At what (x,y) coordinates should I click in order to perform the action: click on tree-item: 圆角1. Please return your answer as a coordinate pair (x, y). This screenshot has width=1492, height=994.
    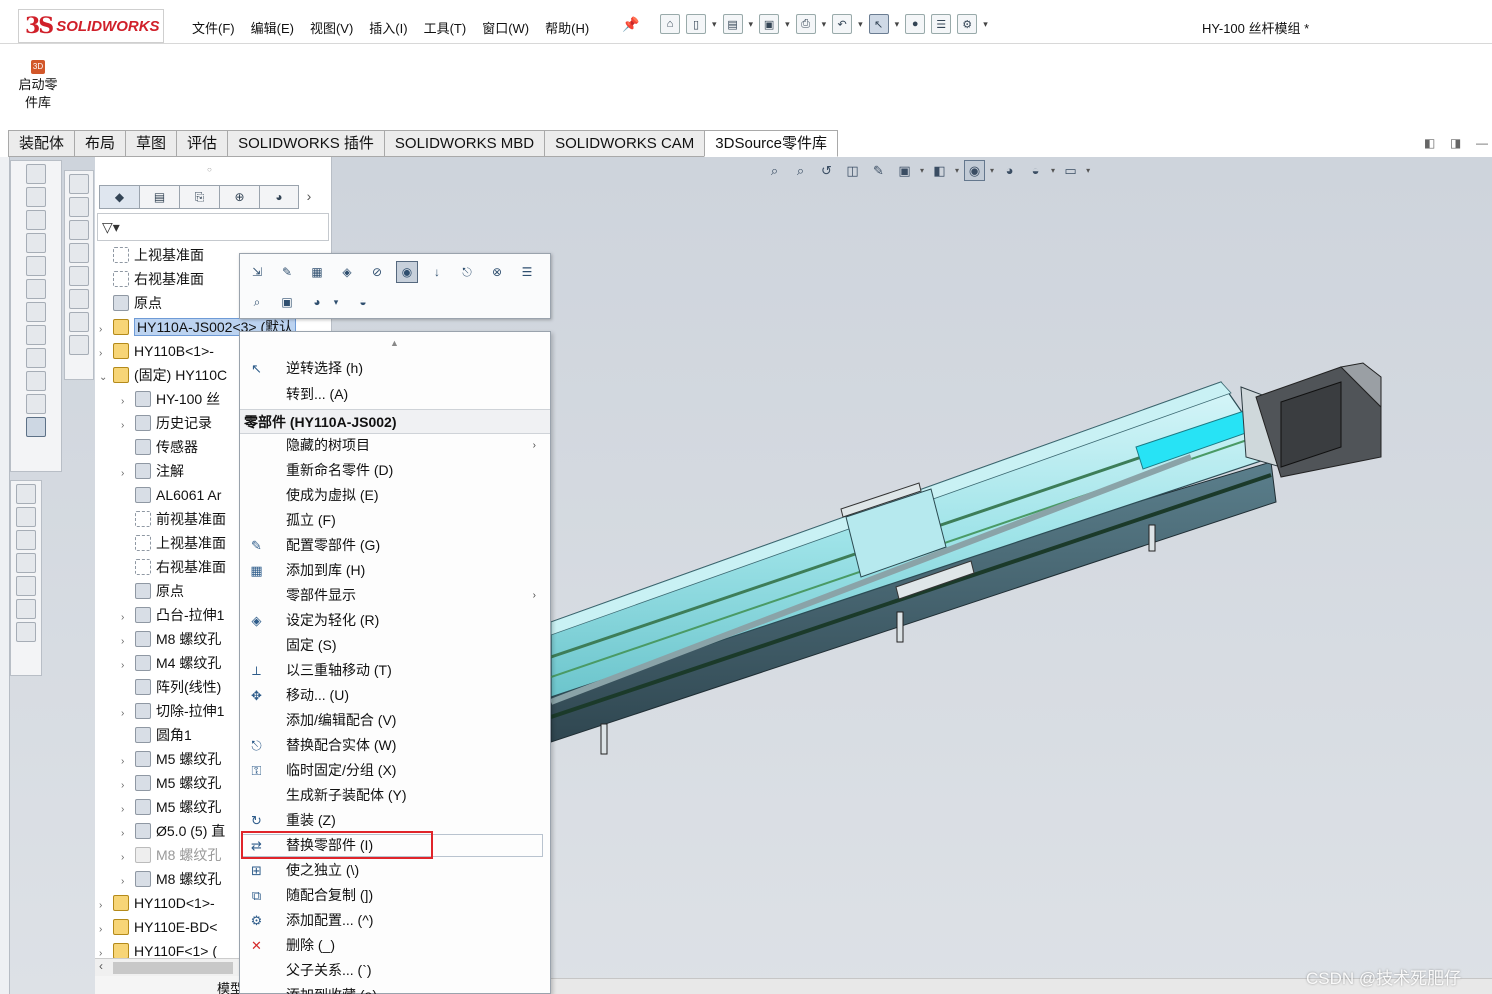
    Looking at the image, I should click on (156, 735).